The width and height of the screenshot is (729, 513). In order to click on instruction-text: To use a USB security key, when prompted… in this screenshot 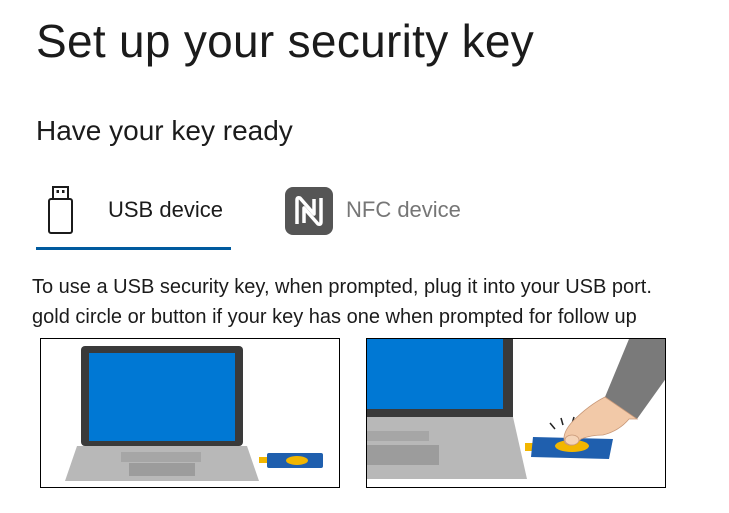, I will do `click(380, 302)`.